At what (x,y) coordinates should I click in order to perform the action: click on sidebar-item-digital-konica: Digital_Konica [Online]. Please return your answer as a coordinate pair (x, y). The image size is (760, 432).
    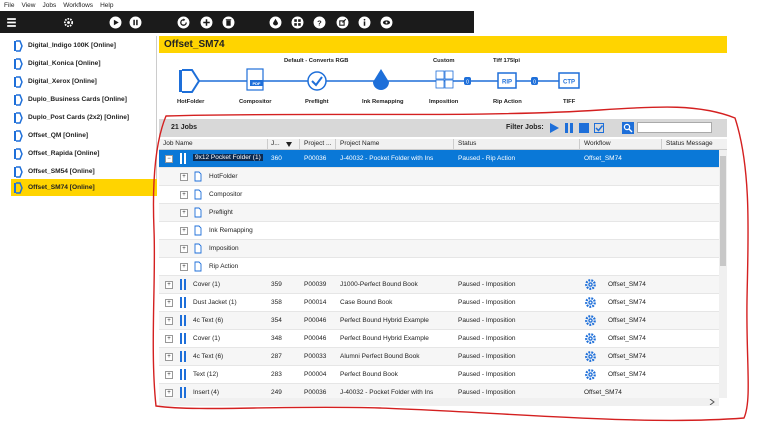
    Looking at the image, I should click on (84, 63).